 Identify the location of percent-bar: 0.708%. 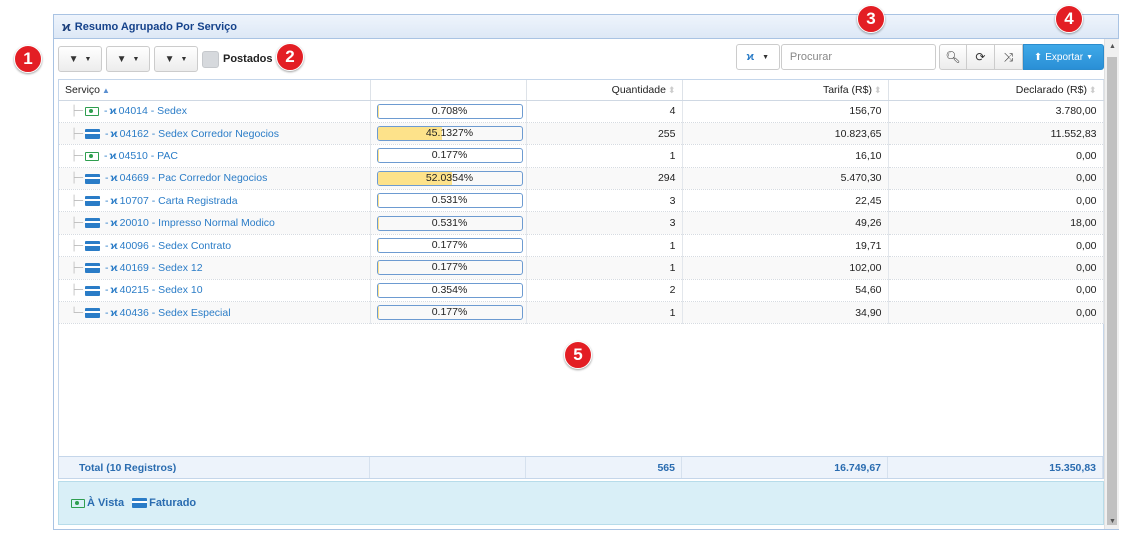
(449, 111).